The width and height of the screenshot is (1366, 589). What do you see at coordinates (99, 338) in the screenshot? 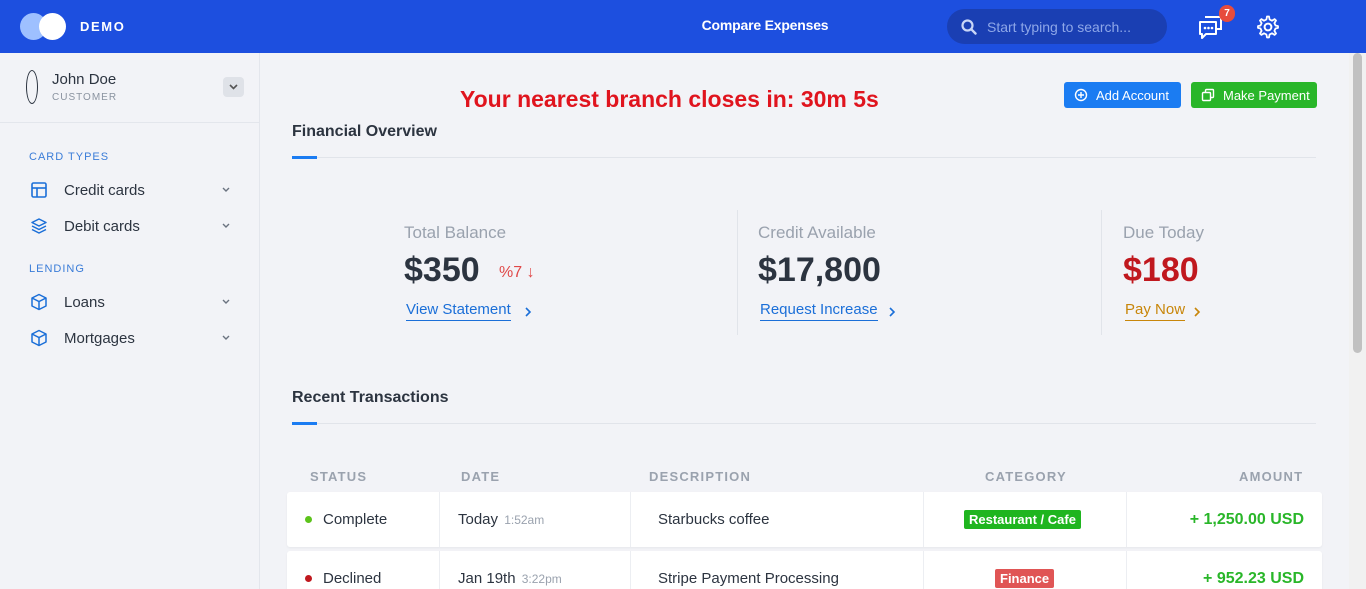
I see `sidebar-item-label: Mortgages` at bounding box center [99, 338].